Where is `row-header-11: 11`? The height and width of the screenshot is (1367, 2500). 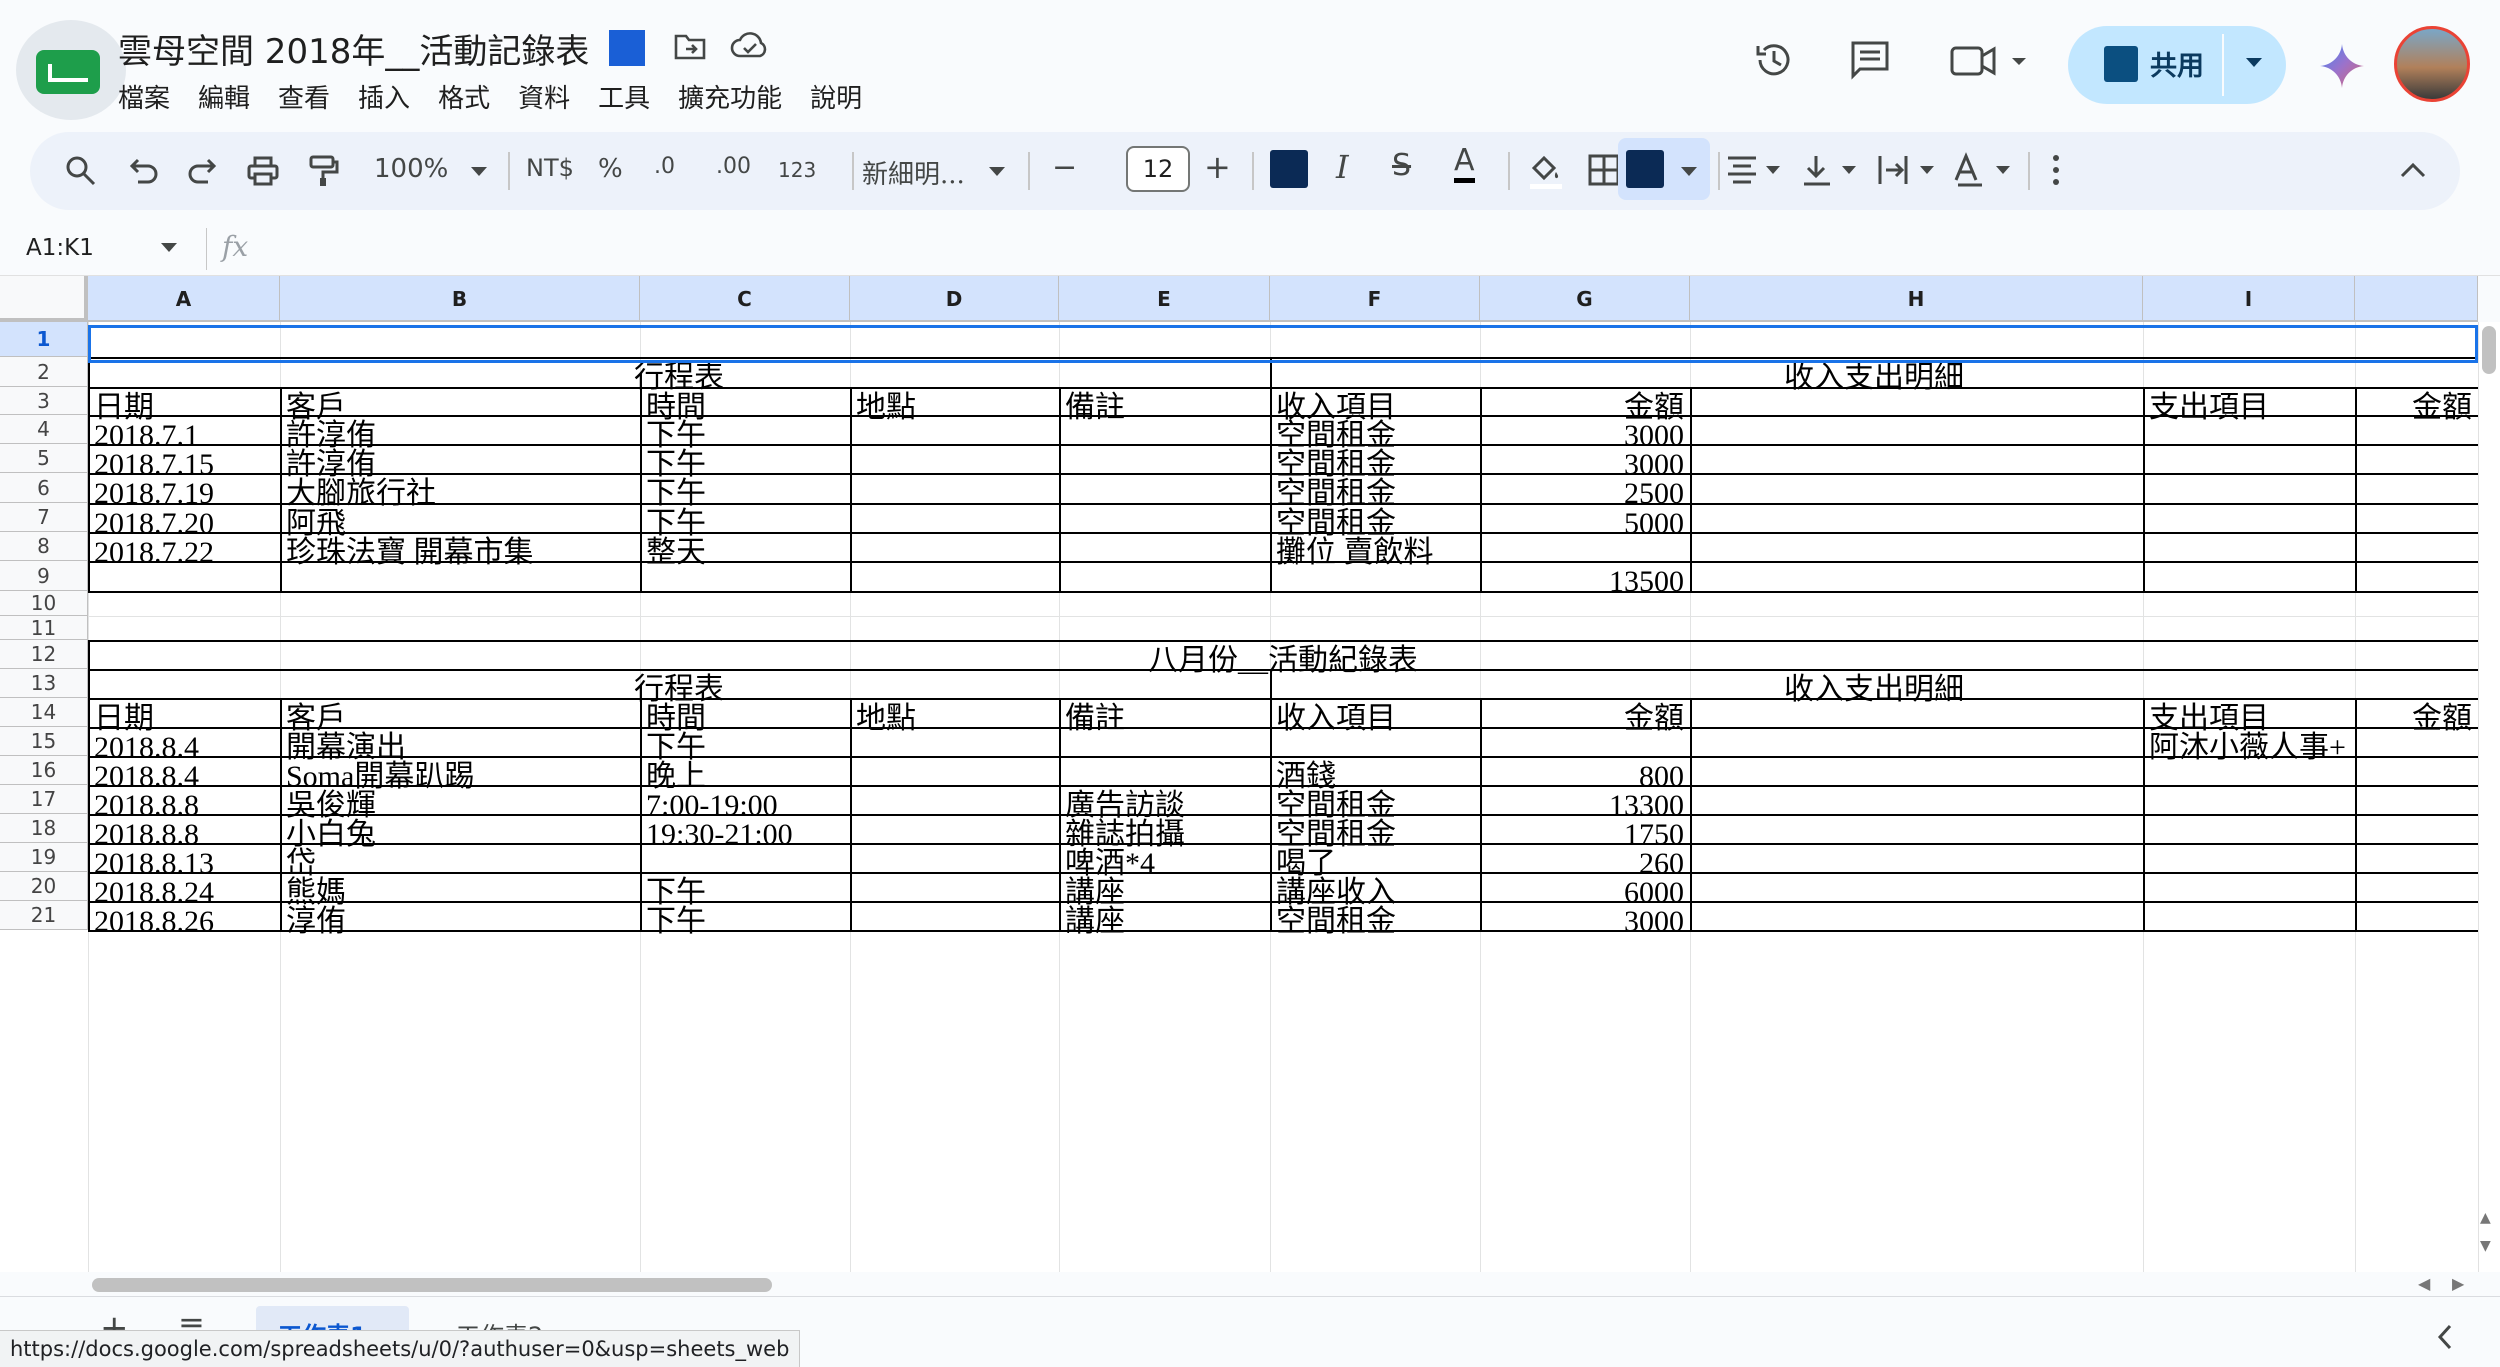
row-header-11: 11 is located at coordinates (44, 628).